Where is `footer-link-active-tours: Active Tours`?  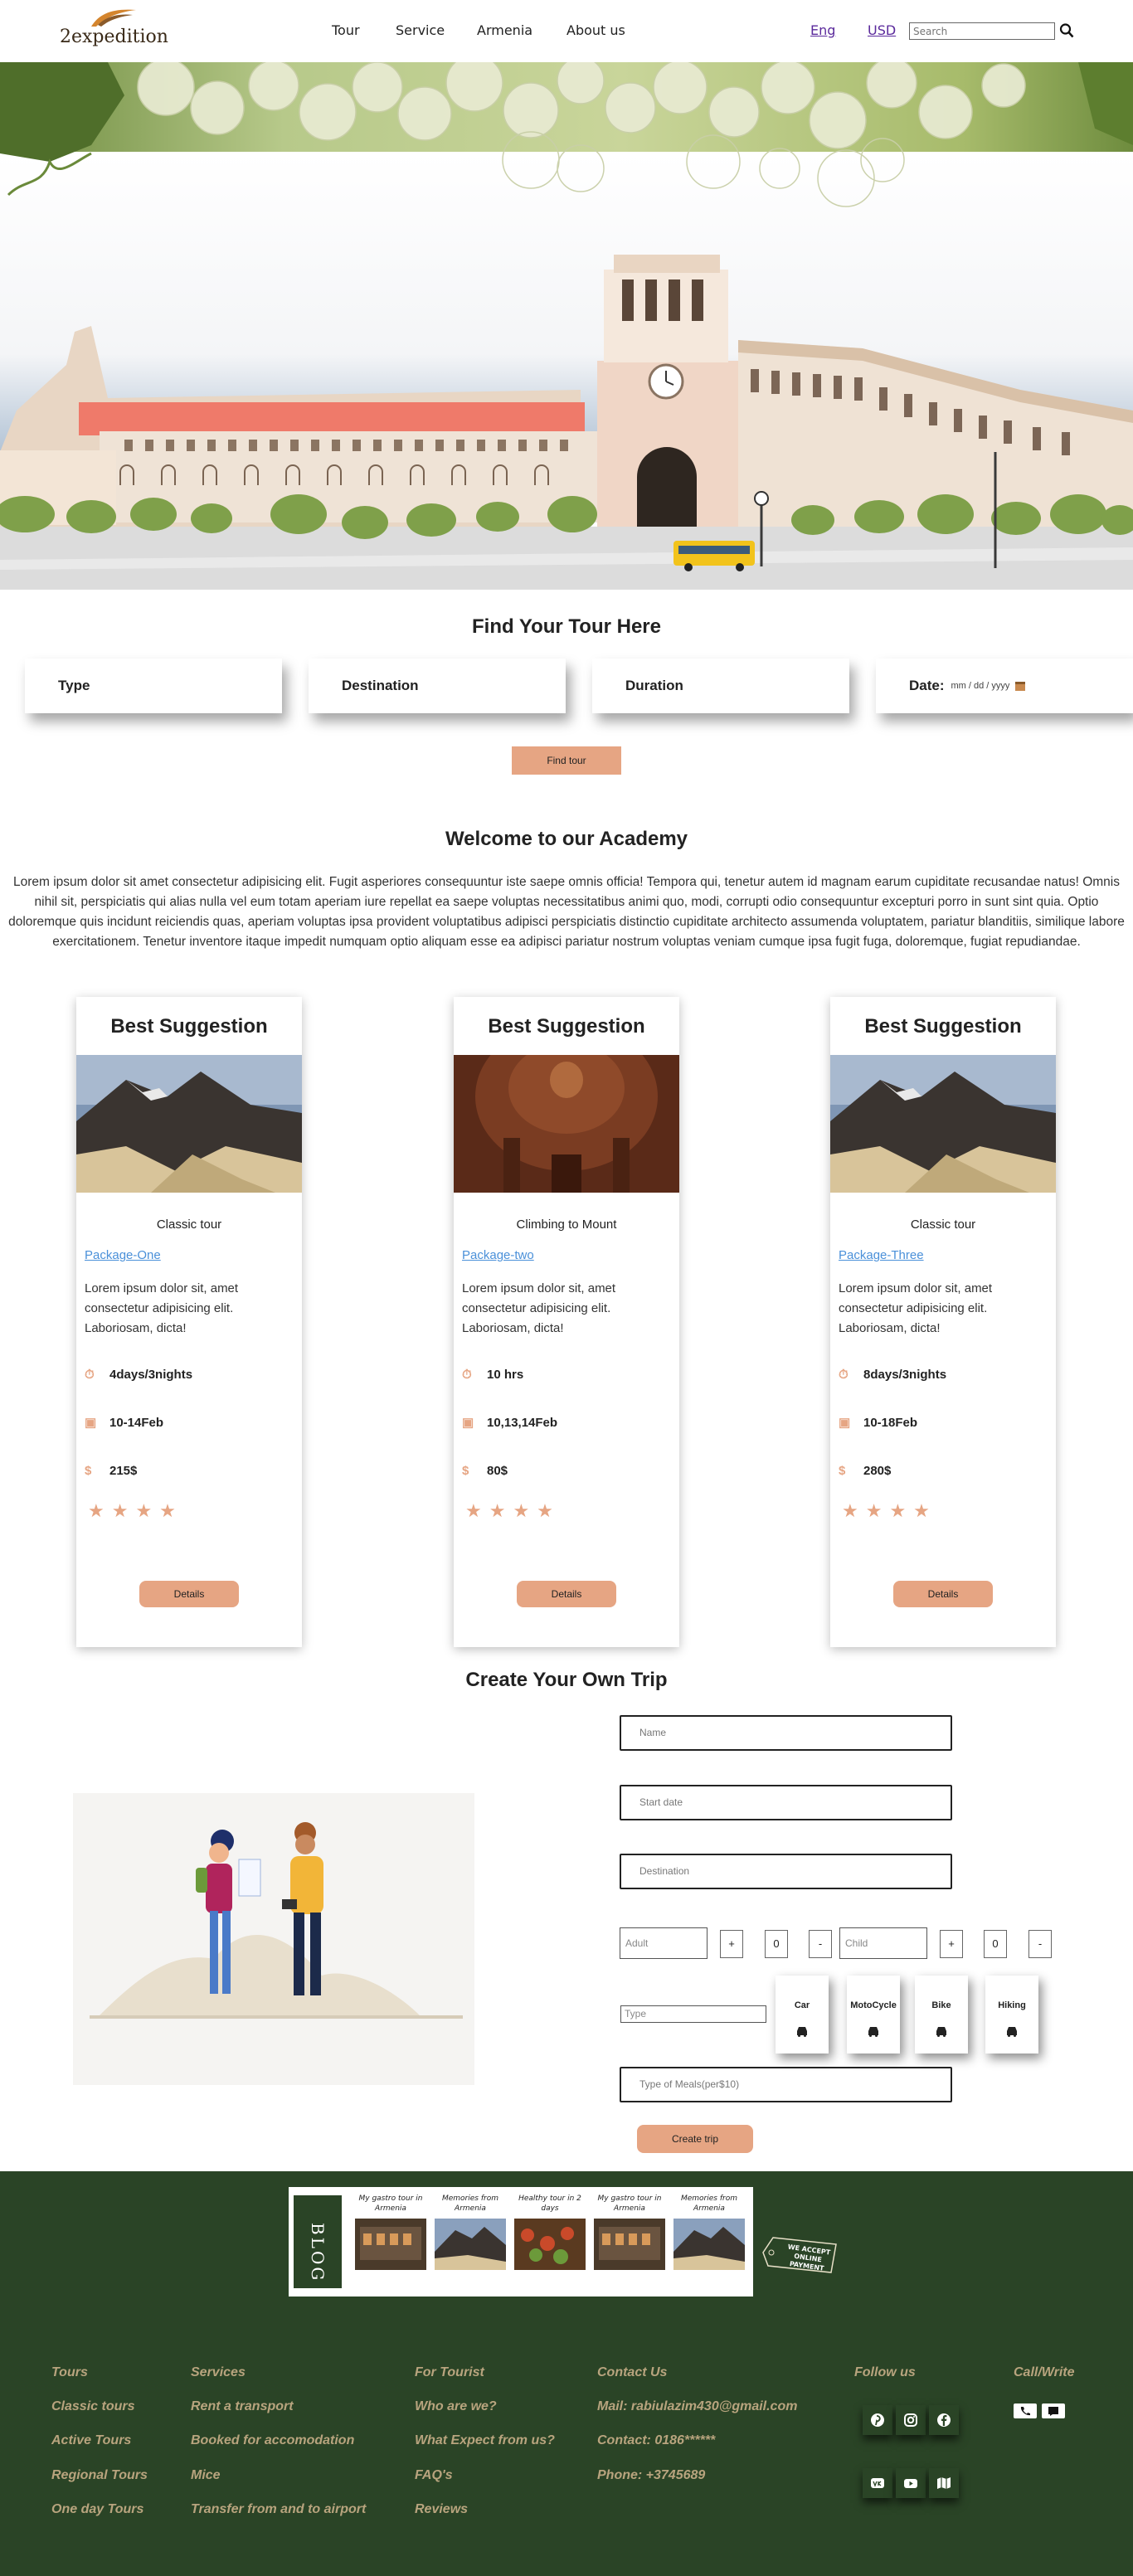 footer-link-active-tours: Active Tours is located at coordinates (91, 2440).